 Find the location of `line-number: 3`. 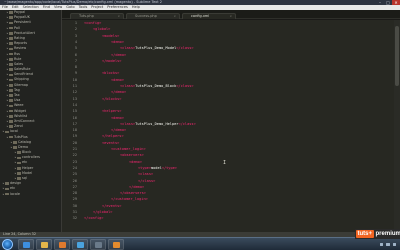

line-number: 3 is located at coordinates (75, 35).